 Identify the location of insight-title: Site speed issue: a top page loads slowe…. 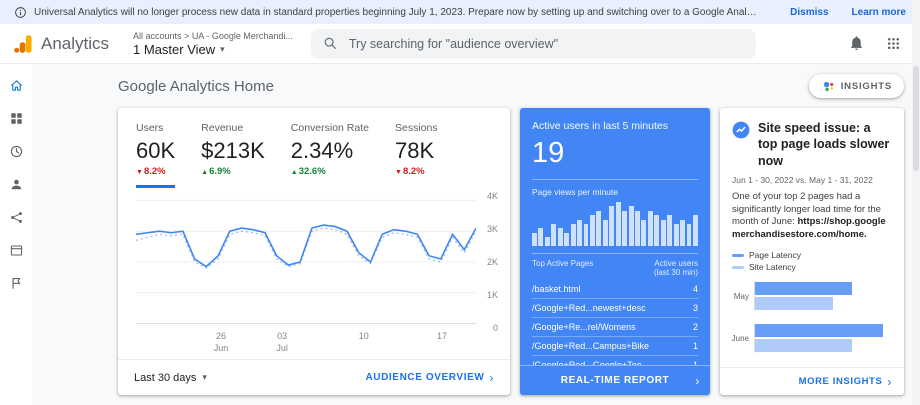
(824, 144).